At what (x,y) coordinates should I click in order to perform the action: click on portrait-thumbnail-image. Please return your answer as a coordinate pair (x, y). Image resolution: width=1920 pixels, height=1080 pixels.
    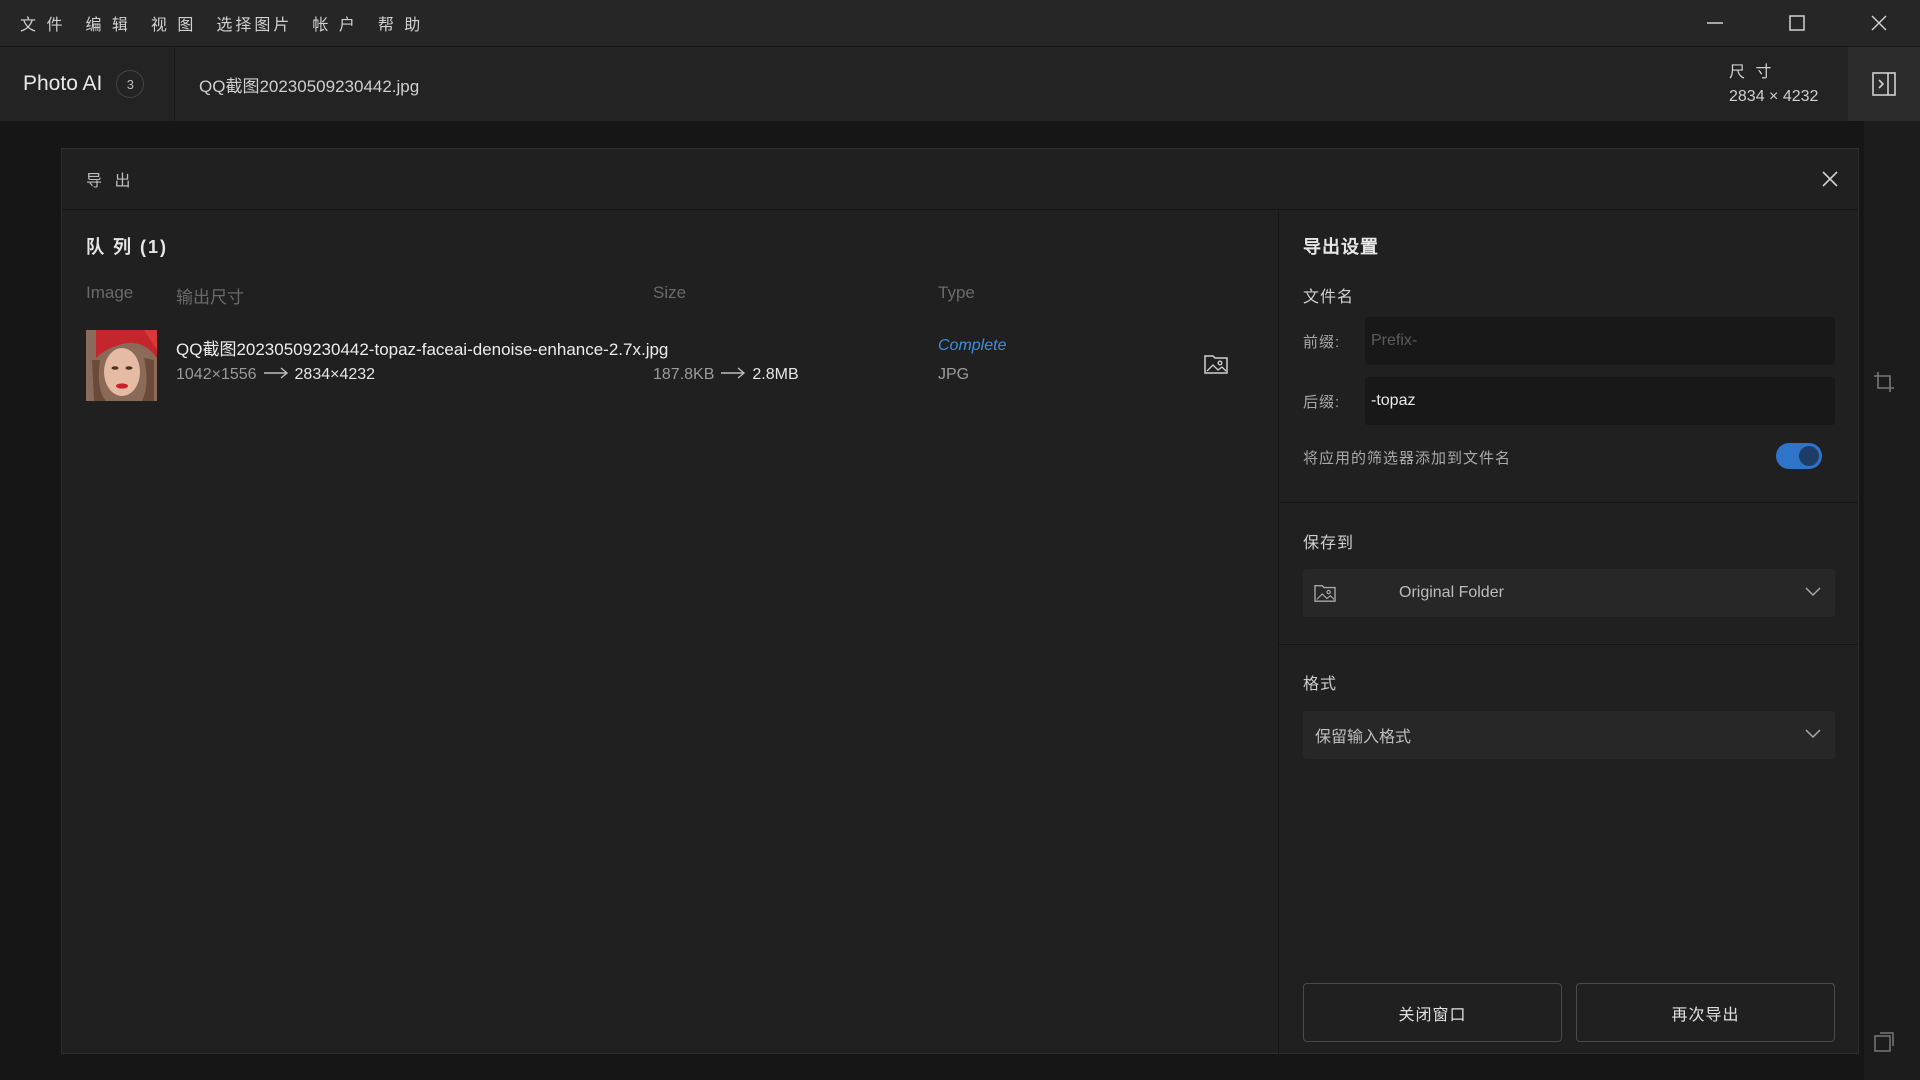
    Looking at the image, I should click on (121, 365).